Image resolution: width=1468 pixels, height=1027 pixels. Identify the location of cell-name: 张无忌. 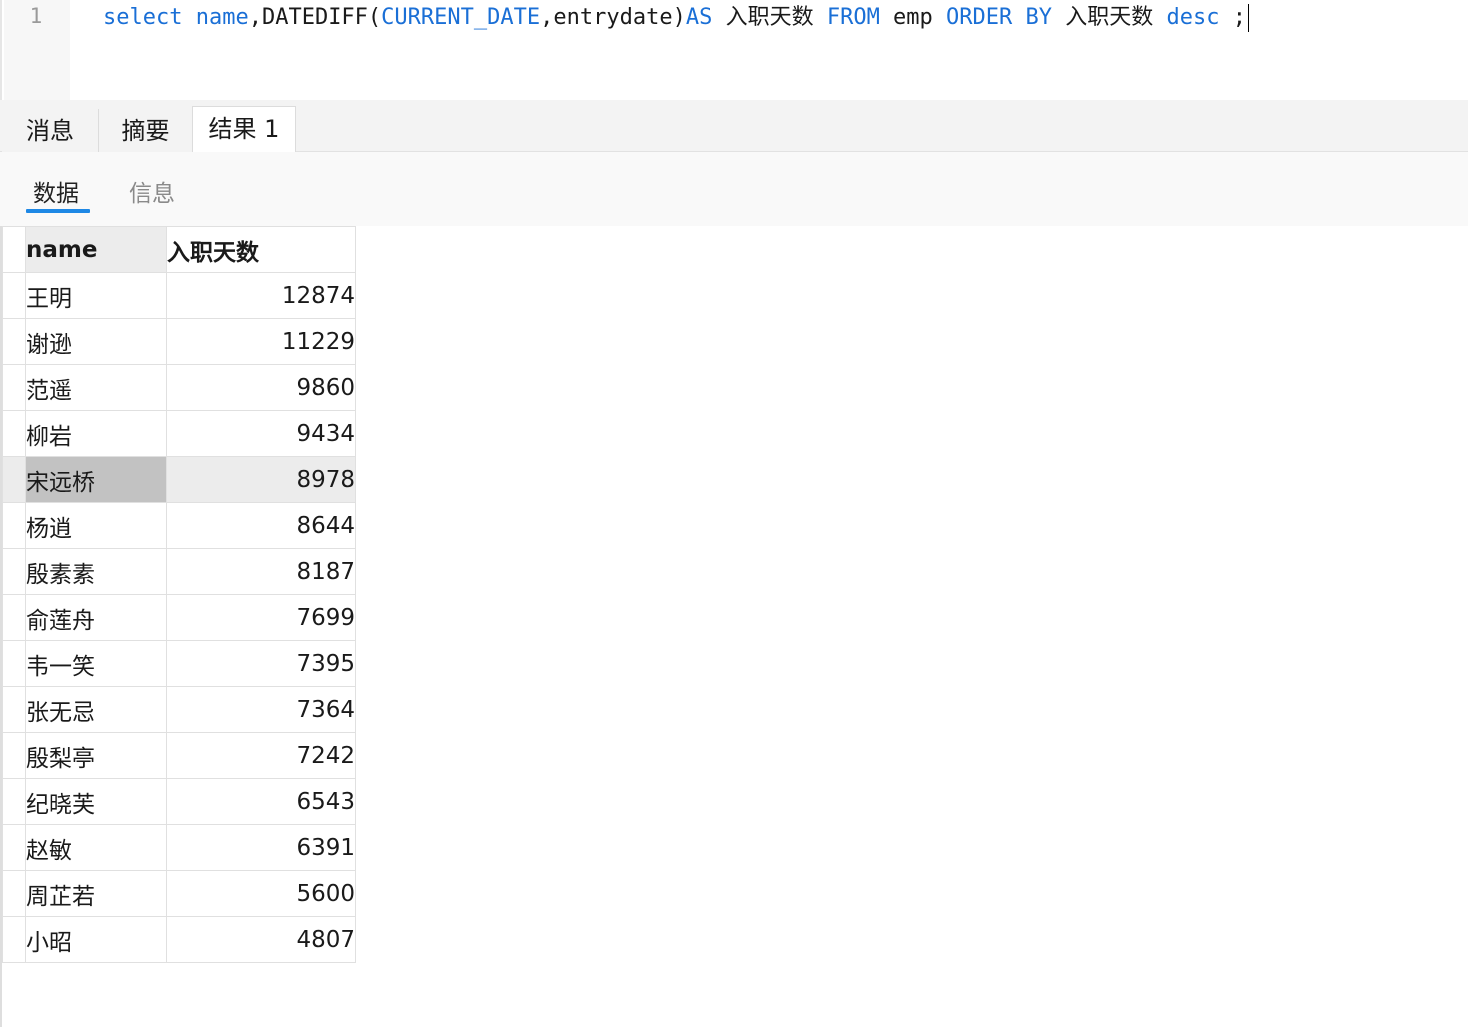
(96, 709).